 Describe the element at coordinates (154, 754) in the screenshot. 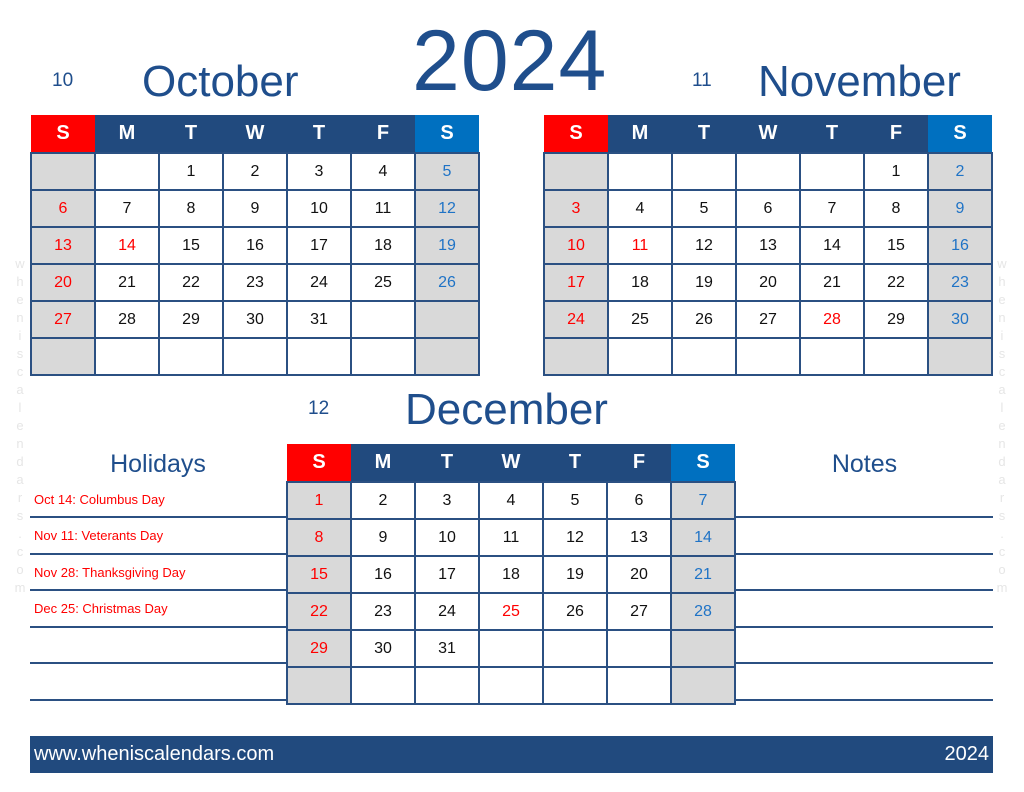

I see `footer-url-link: www.wheniscalendars.com` at that location.